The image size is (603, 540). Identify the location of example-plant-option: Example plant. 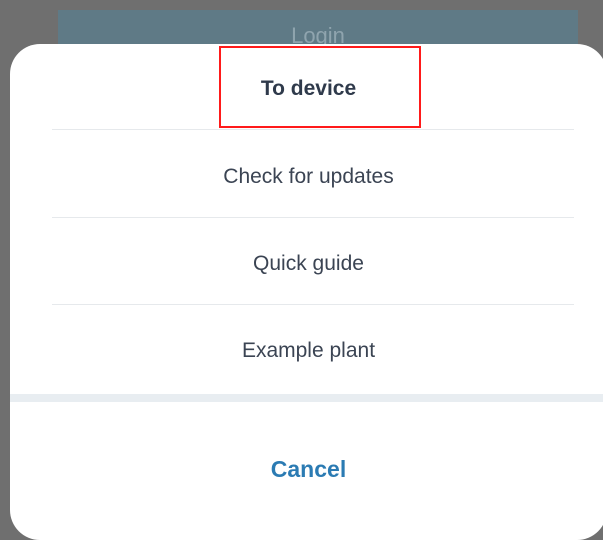
(306, 351).